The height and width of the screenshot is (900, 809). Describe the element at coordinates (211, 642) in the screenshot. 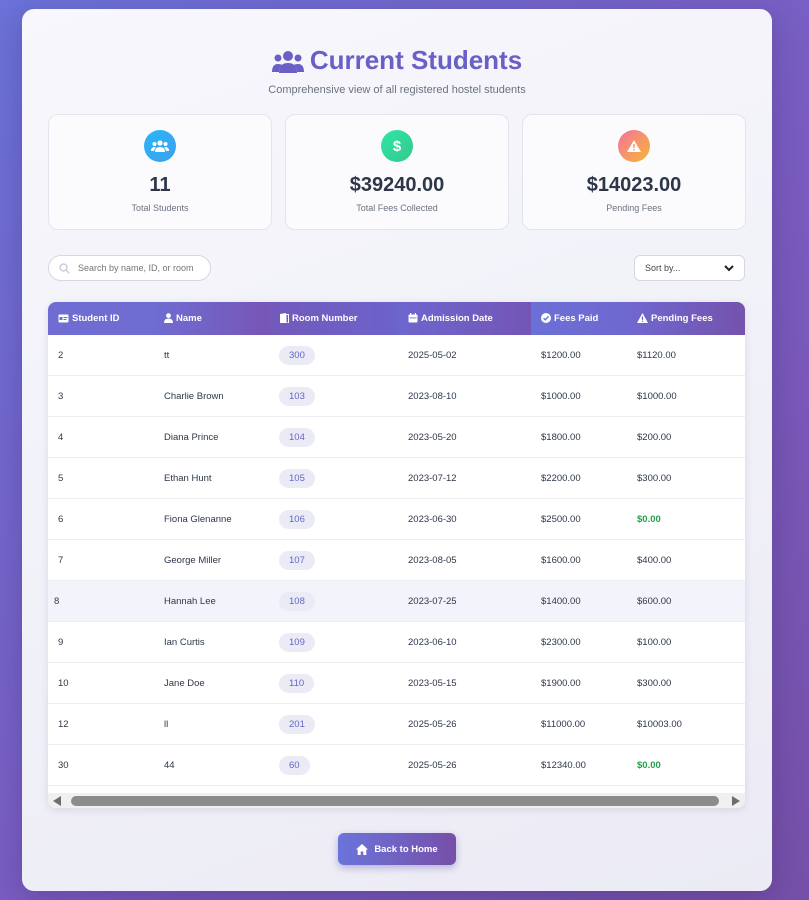

I see `cell-name: Ian Curtis` at that location.